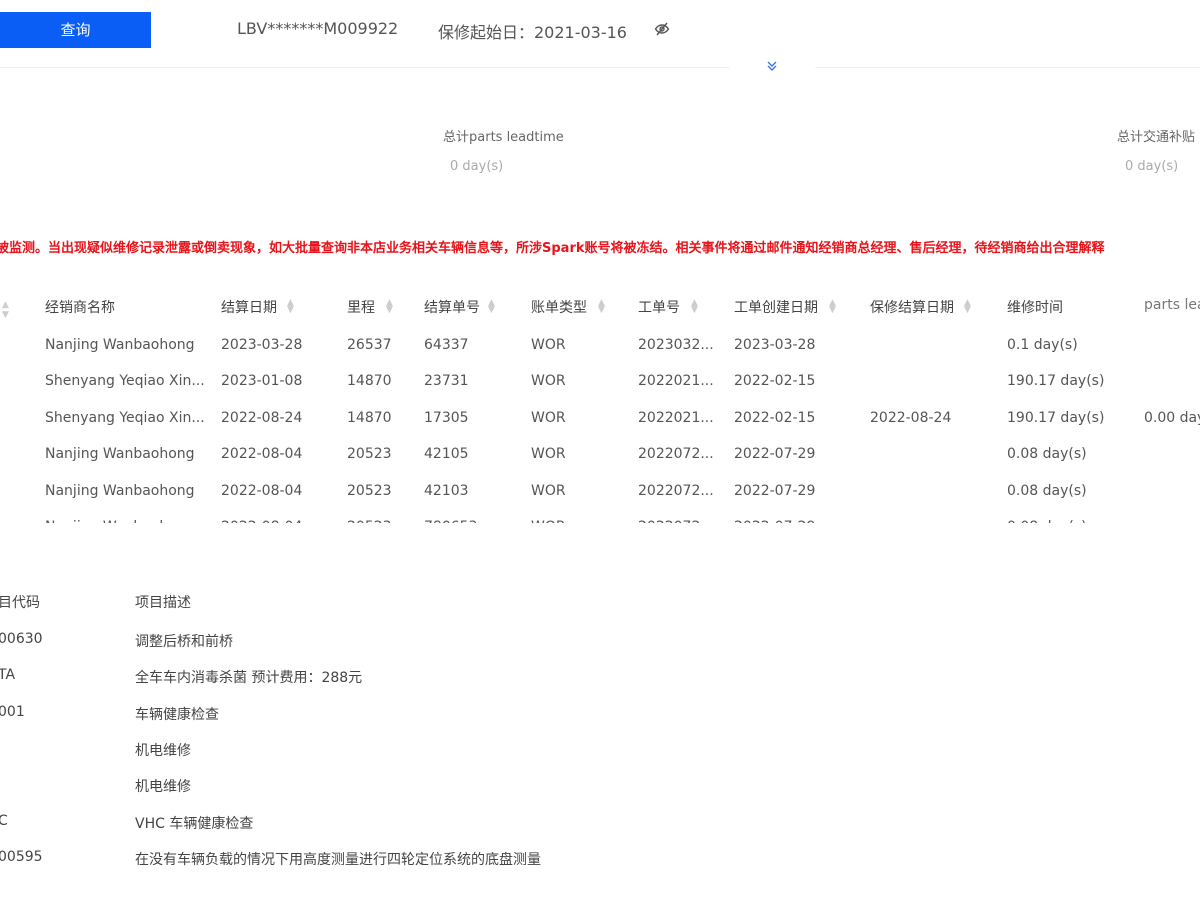 Image resolution: width=1200 pixels, height=900 pixels. What do you see at coordinates (12, 711) in the screenshot?
I see `item-code: 001` at bounding box center [12, 711].